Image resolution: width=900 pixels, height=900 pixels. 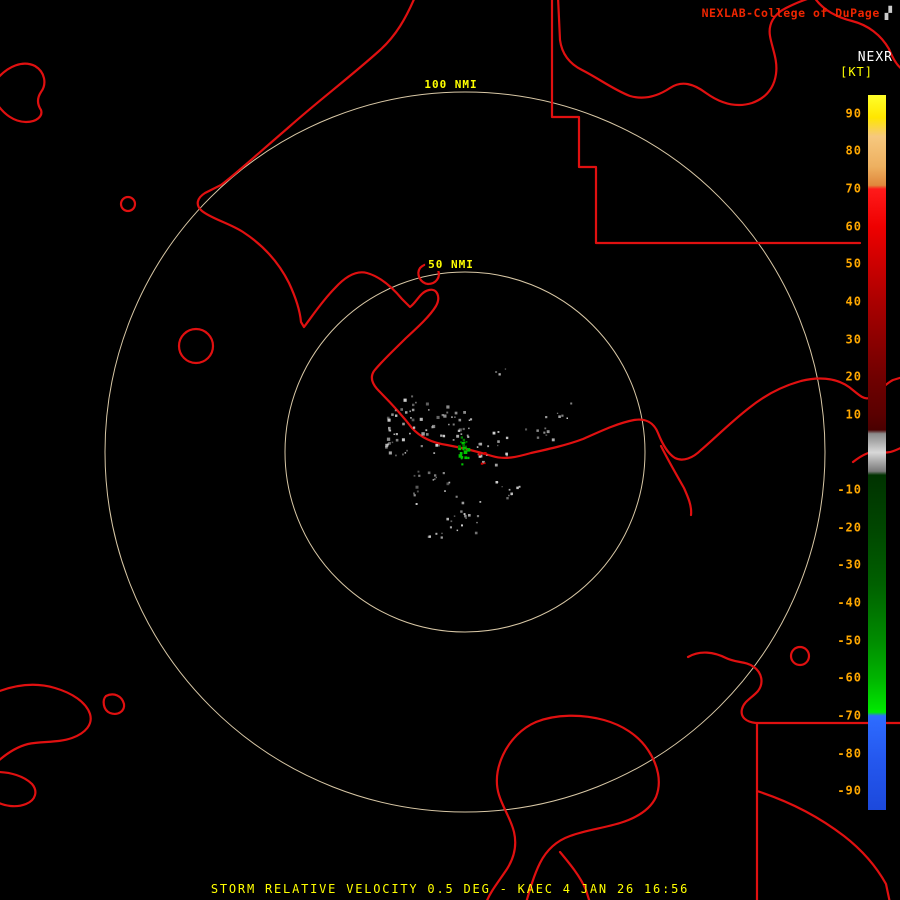 I want to click on colorbar-tick: -70, so click(x=849, y=715).